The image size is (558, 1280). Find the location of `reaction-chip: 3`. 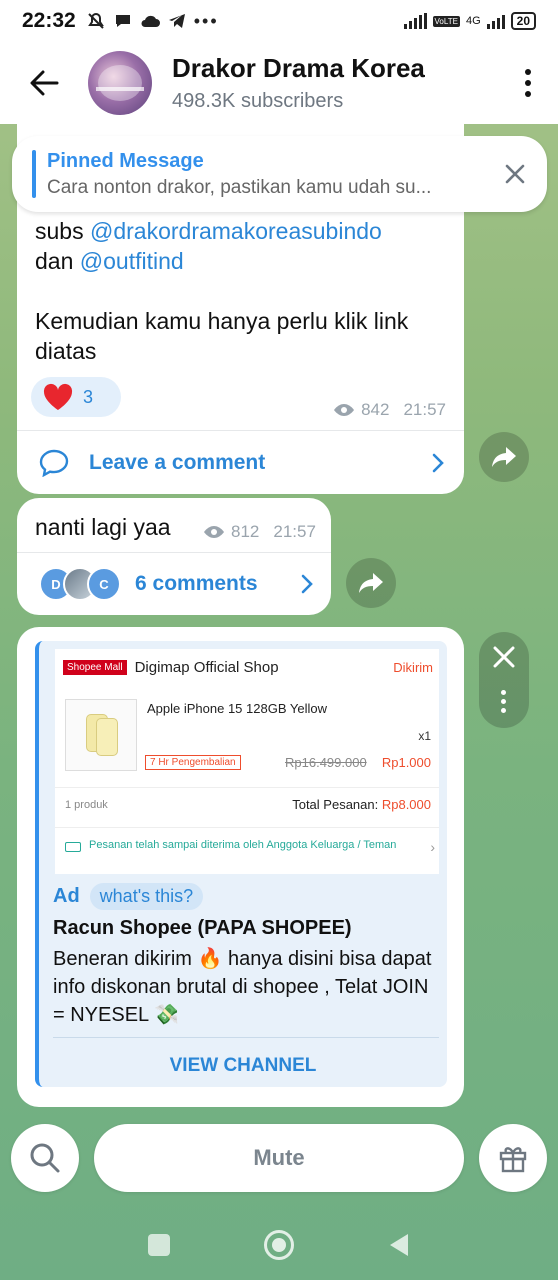

reaction-chip: 3 is located at coordinates (76, 397).